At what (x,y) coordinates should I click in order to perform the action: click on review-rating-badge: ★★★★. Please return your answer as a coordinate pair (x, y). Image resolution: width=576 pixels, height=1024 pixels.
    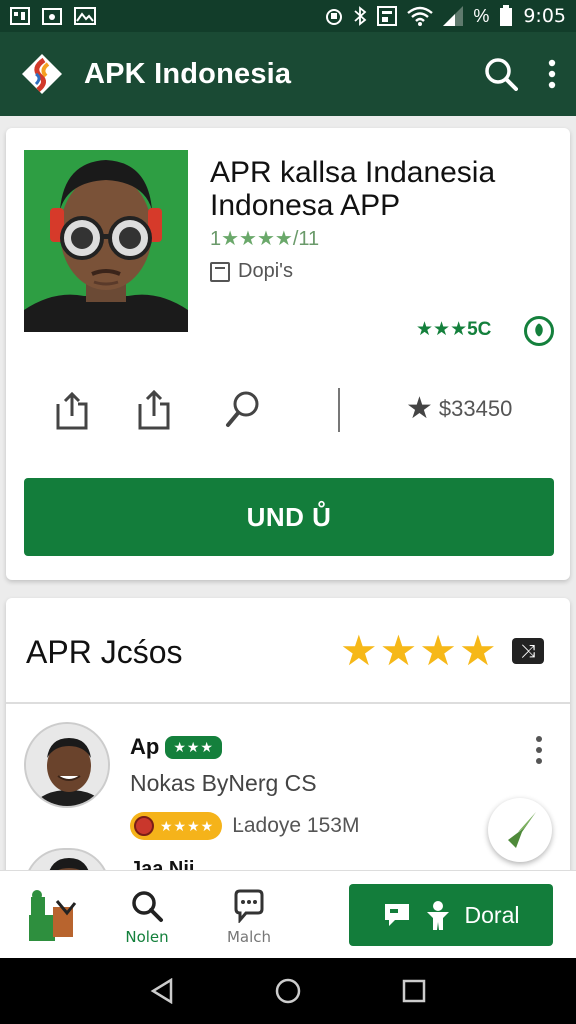
    Looking at the image, I should click on (176, 826).